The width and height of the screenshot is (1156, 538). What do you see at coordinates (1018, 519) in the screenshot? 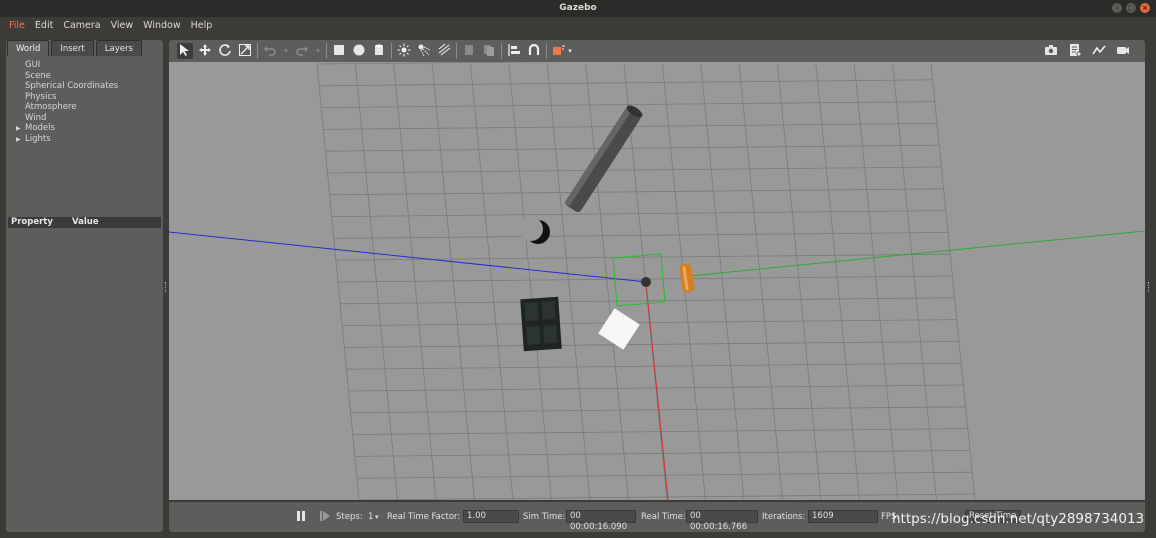
I see `watermark-text: https://blog.csdn.net/qty2898734013` at bounding box center [1018, 519].